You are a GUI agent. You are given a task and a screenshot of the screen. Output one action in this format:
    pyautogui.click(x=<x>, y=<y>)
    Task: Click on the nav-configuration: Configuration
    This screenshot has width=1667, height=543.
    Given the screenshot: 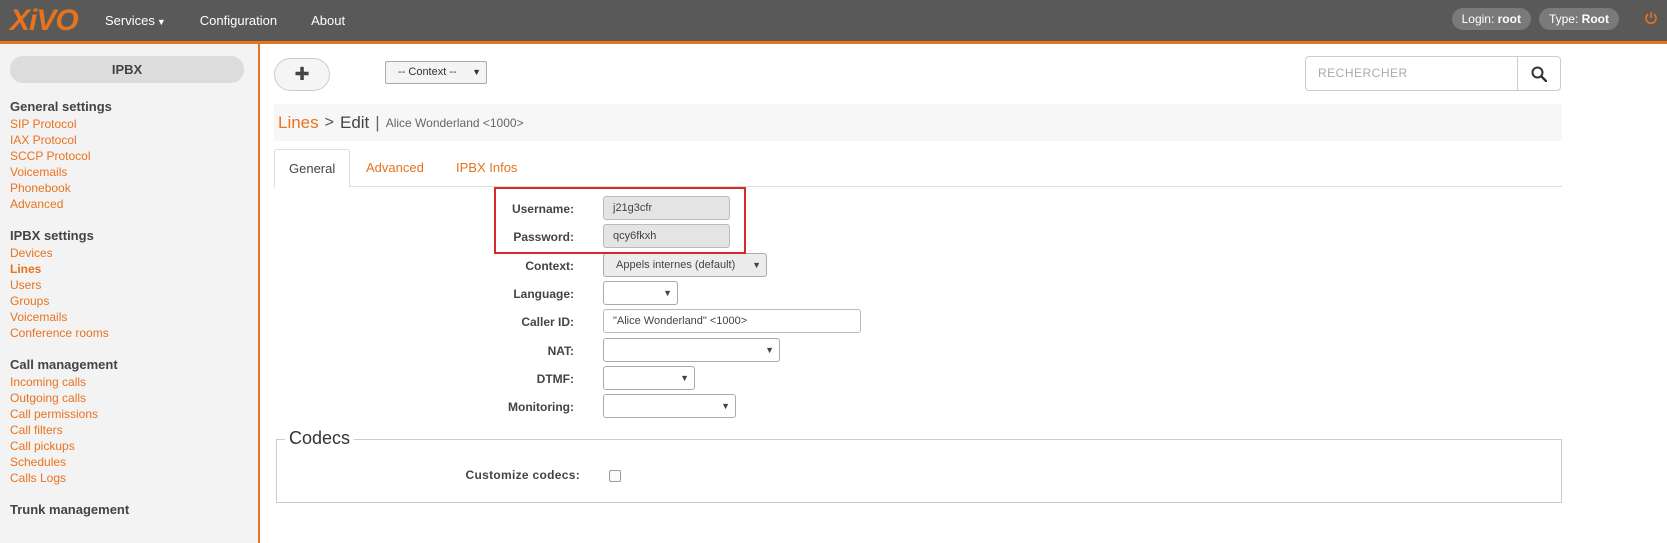 What is the action you would take?
    pyautogui.click(x=238, y=20)
    